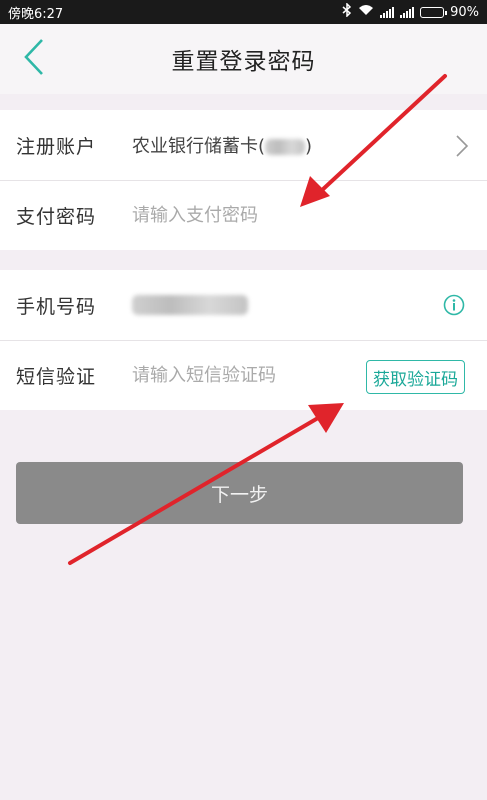 The height and width of the screenshot is (800, 487). Describe the element at coordinates (462, 148) in the screenshot. I see `chevron-right-icon` at that location.